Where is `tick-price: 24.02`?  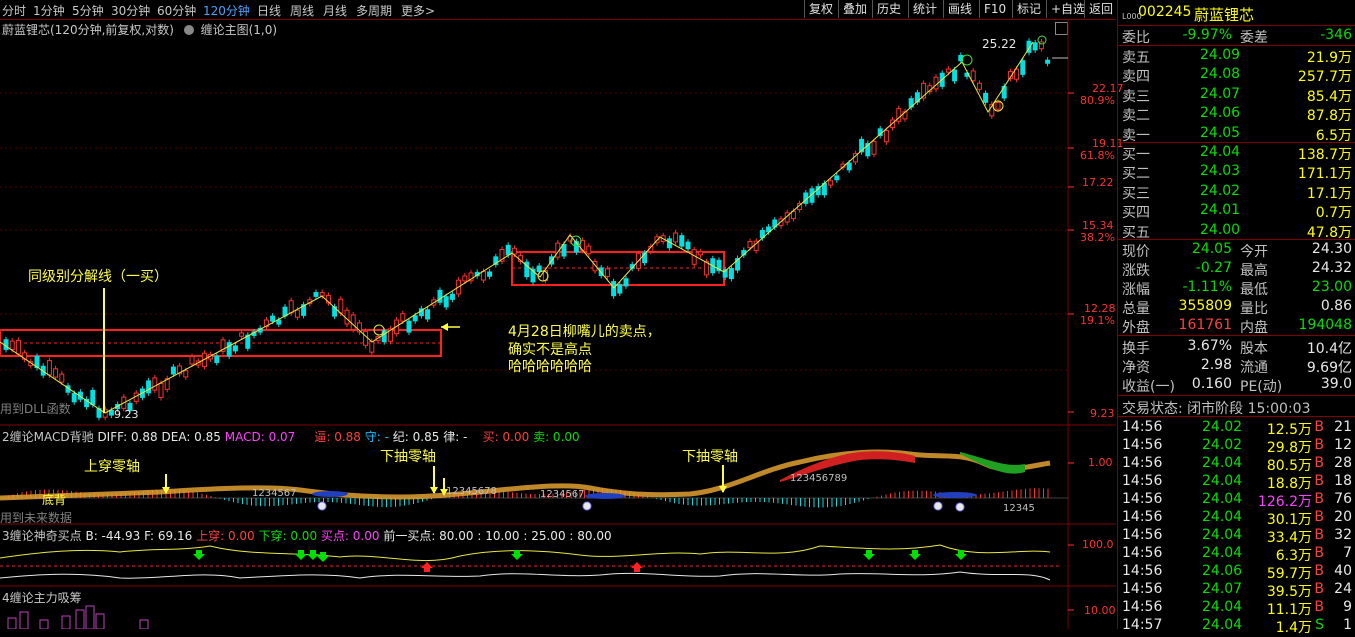
tick-price: 24.02 is located at coordinates (1222, 427).